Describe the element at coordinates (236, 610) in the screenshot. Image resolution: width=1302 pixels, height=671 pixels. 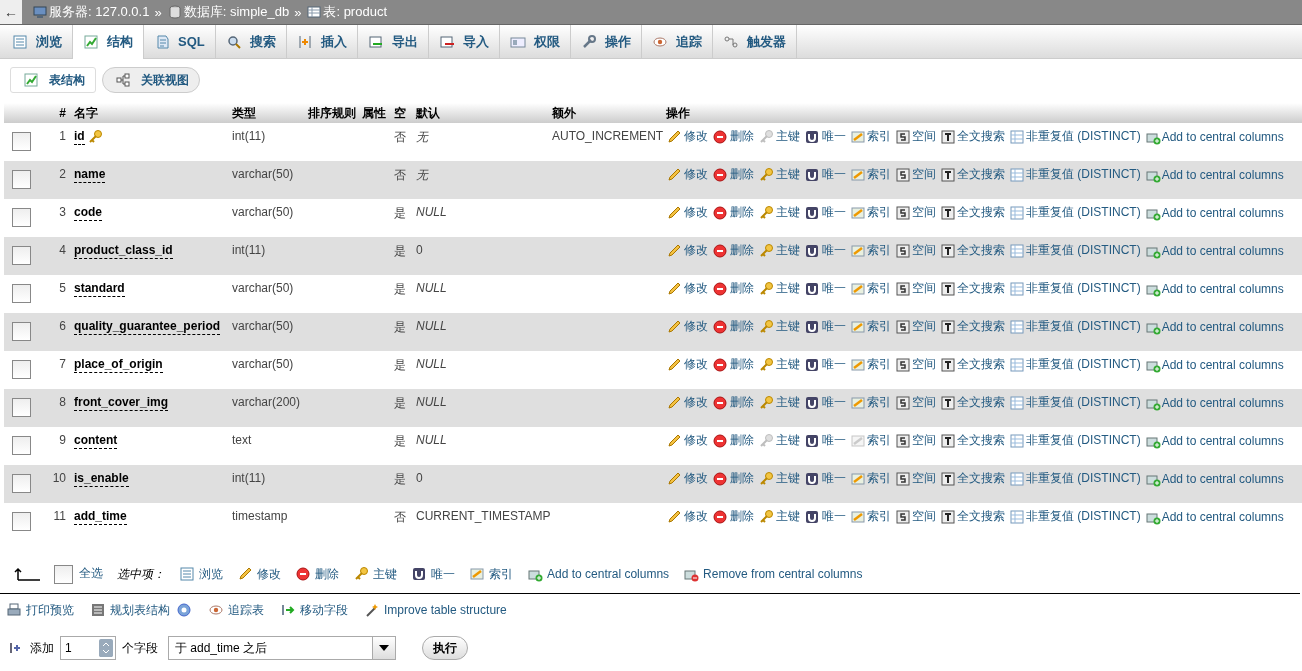
I see `table-link: 追踪表` at that location.